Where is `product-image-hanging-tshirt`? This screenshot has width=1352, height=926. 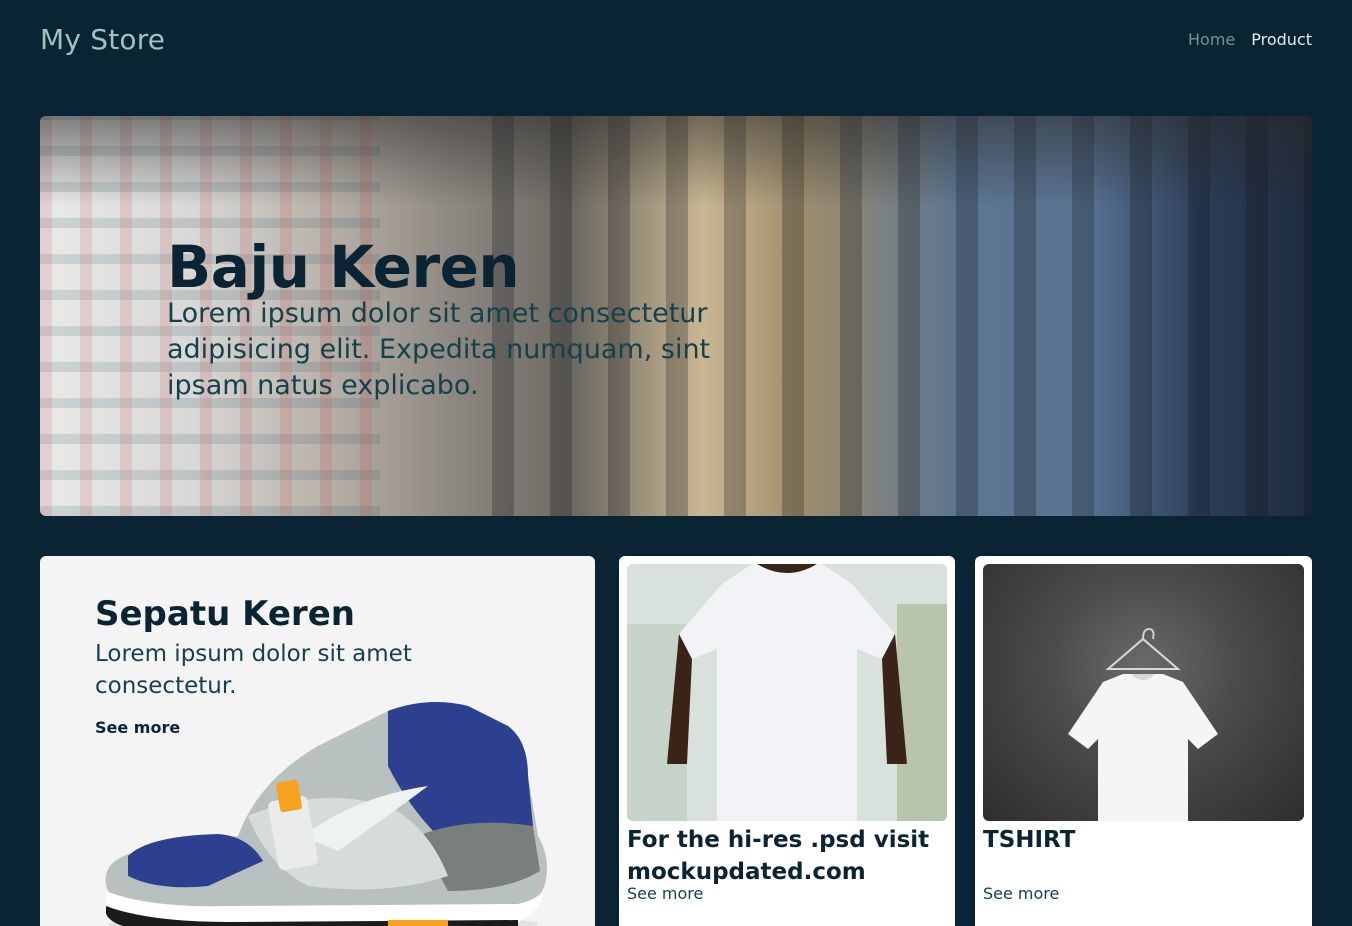
product-image-hanging-tshirt is located at coordinates (1143, 692).